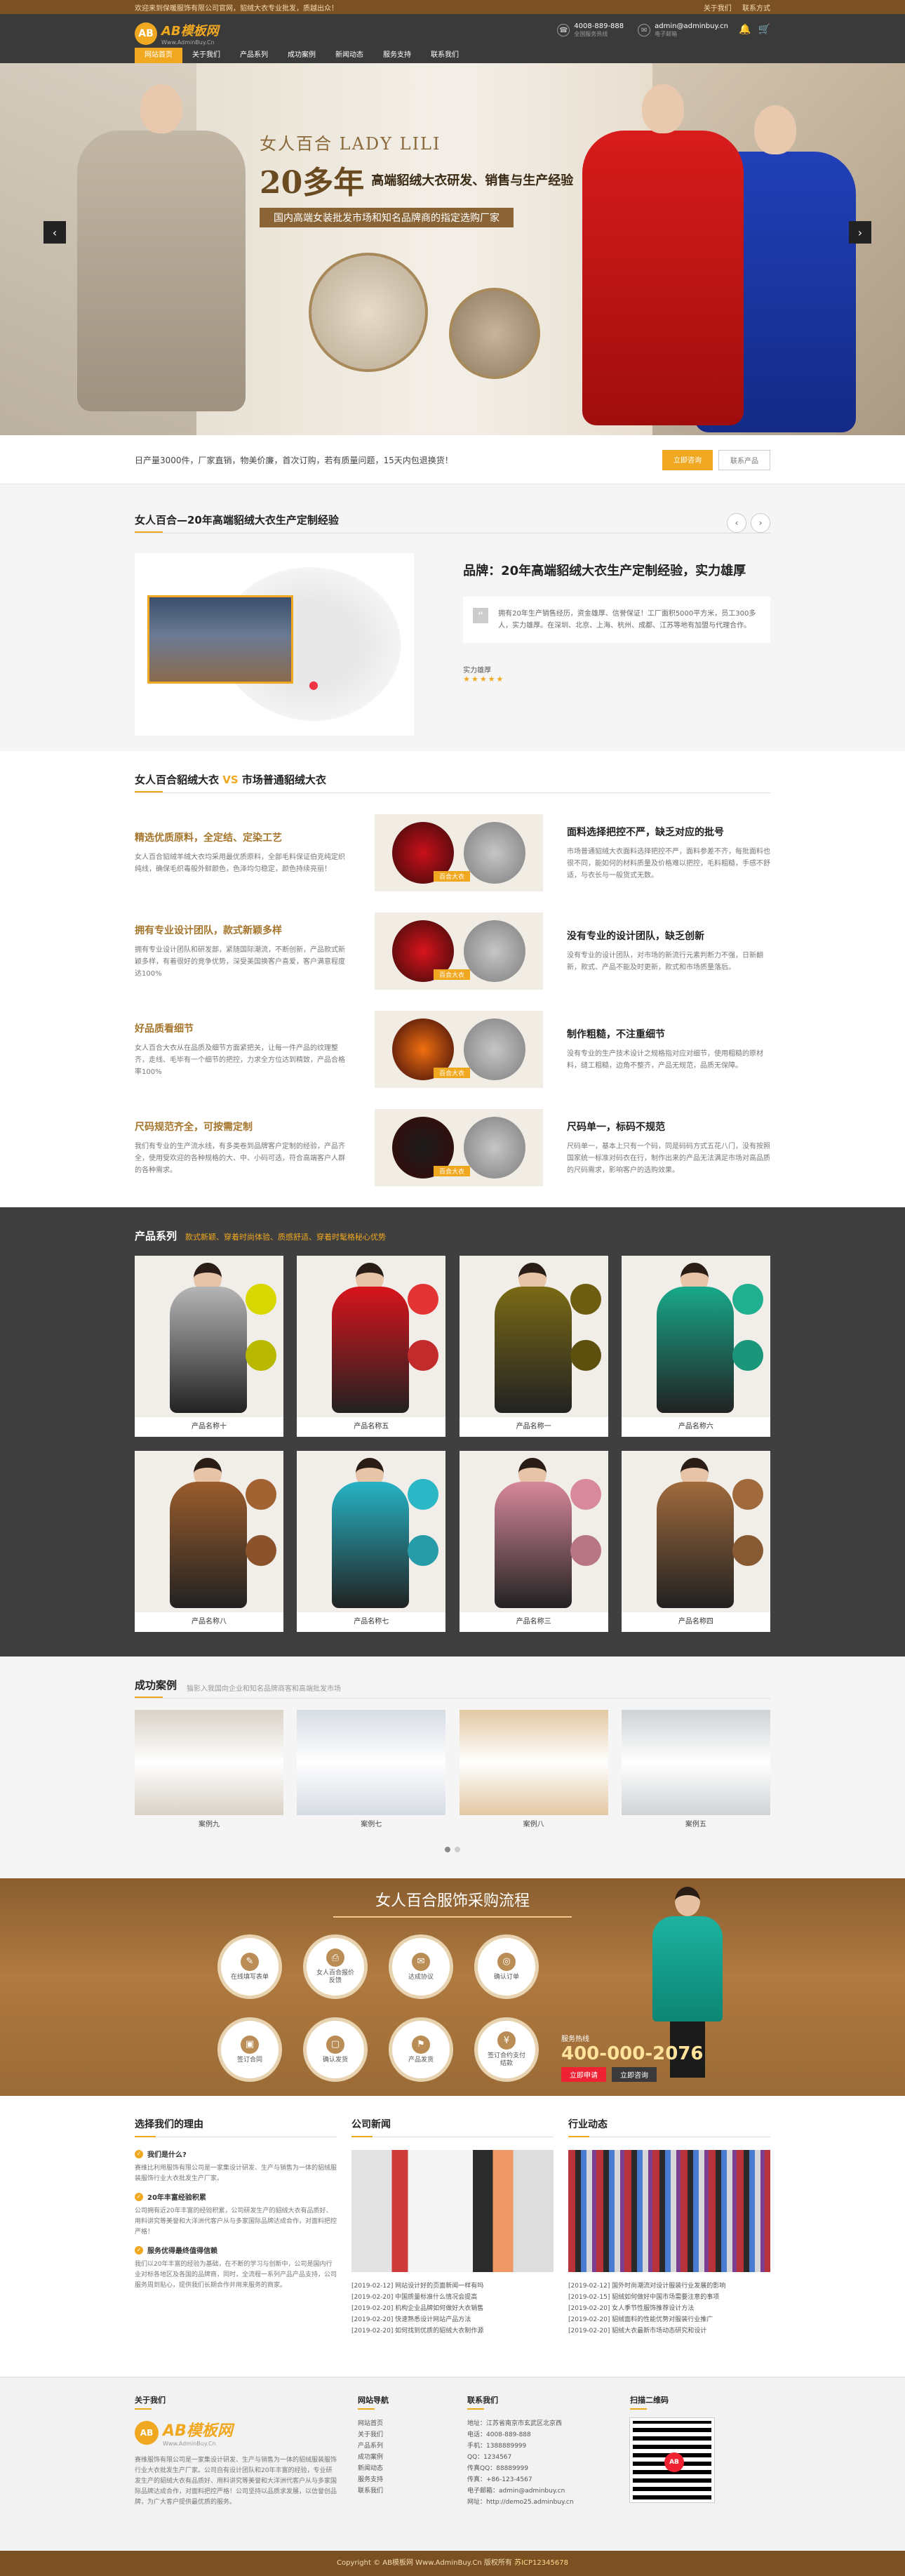 The height and width of the screenshot is (2576, 905). I want to click on inquire-button: 立即咨询, so click(634, 2074).